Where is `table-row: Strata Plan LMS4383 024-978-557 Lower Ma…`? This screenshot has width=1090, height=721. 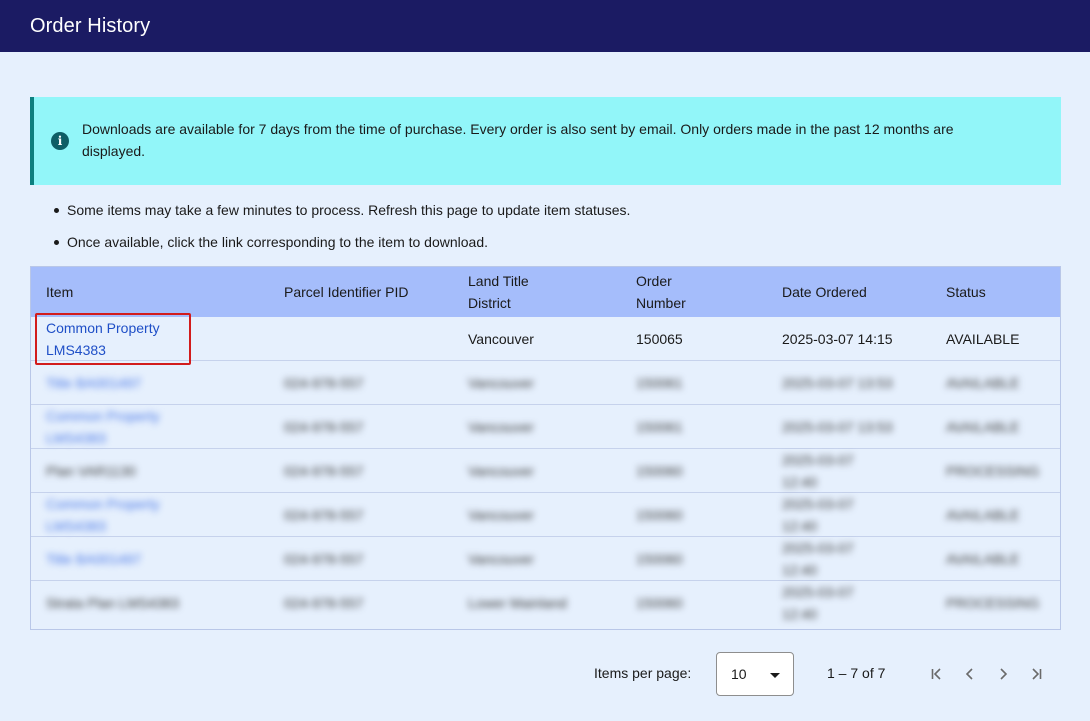 table-row: Strata Plan LMS4383 024-978-557 Lower Ma… is located at coordinates (545, 603).